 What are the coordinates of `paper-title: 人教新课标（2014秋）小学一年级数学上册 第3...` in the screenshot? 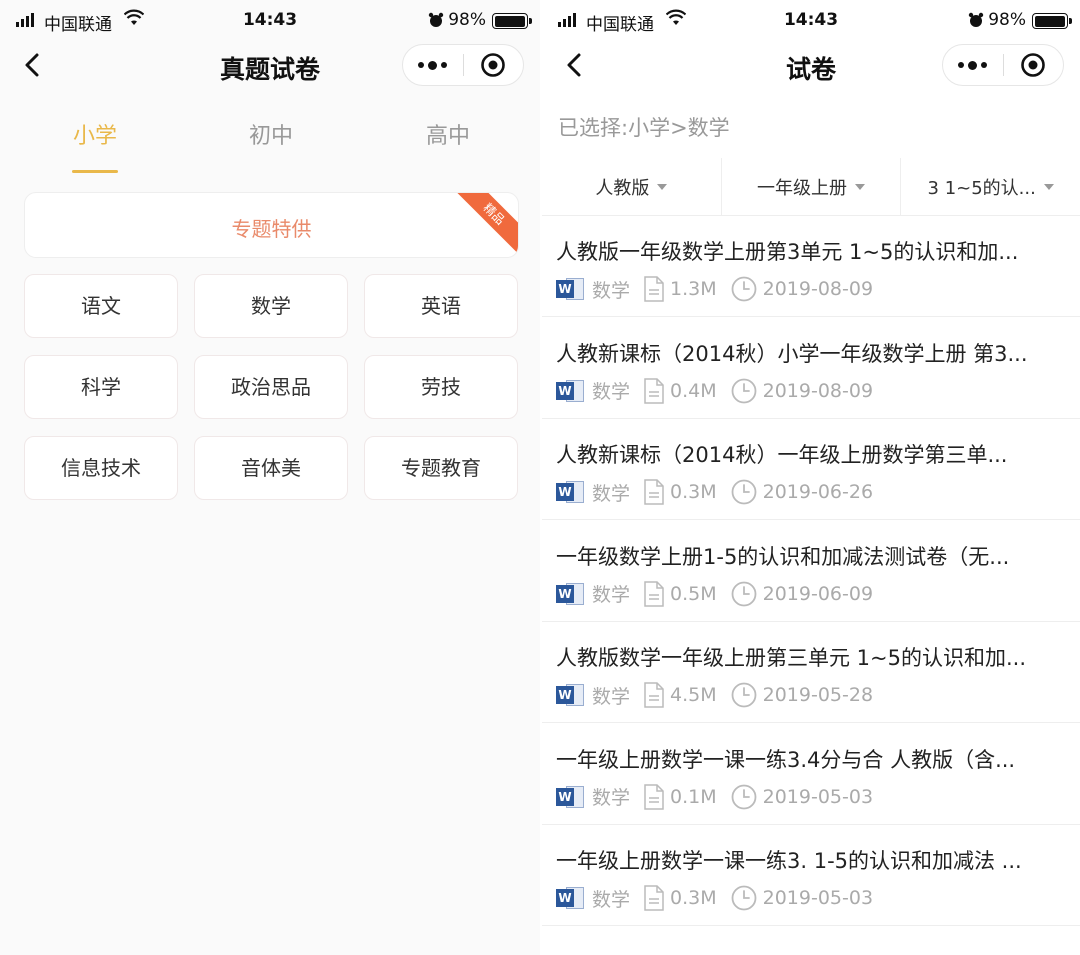 It's located at (792, 353).